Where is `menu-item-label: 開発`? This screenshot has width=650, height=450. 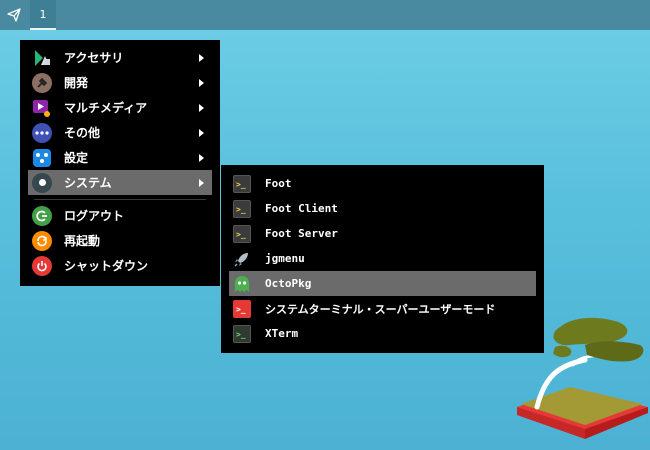
menu-item-label: 開発 is located at coordinates (76, 83).